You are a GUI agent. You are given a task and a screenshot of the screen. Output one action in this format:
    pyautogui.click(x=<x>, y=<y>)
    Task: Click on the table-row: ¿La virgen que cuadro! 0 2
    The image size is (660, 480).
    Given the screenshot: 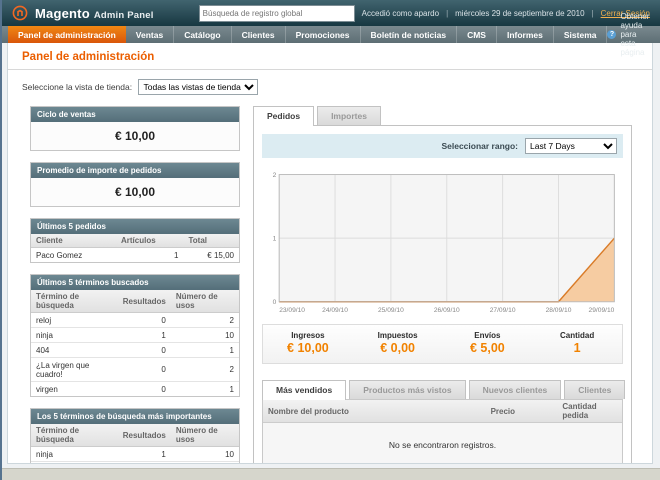 What is the action you would take?
    pyautogui.click(x=135, y=369)
    